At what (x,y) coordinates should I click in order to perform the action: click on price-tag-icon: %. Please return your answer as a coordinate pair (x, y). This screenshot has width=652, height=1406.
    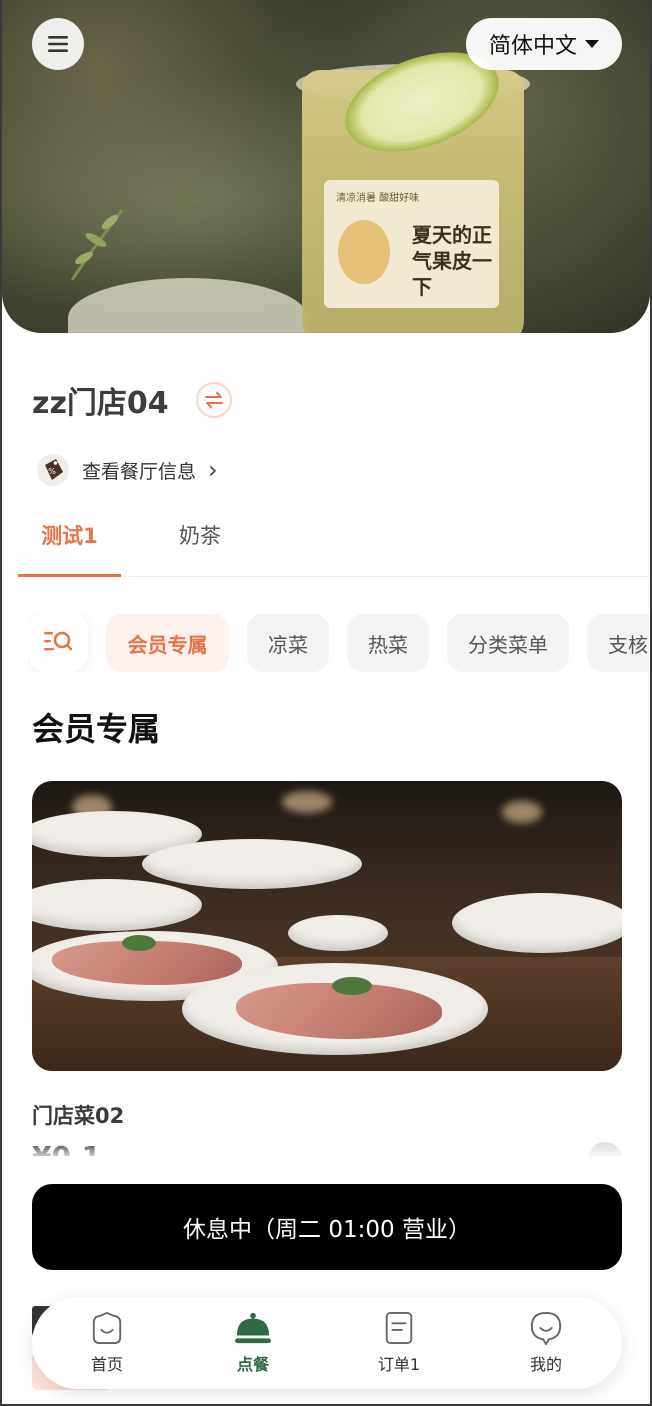
    Looking at the image, I should click on (53, 470).